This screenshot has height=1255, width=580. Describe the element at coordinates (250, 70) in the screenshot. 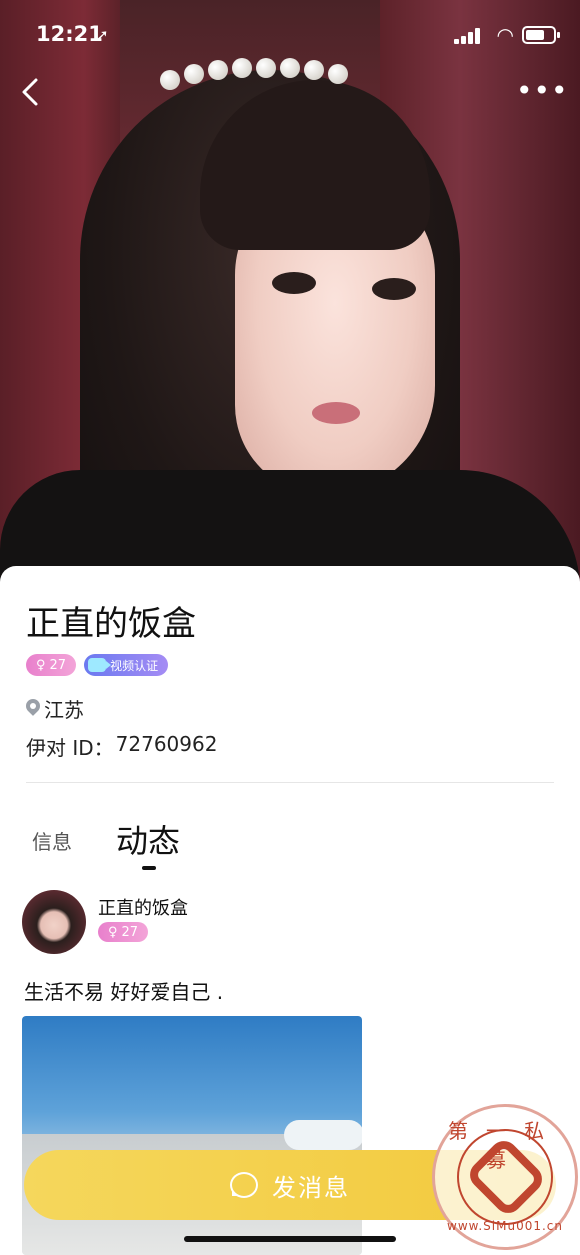

I see `photo-crown` at that location.